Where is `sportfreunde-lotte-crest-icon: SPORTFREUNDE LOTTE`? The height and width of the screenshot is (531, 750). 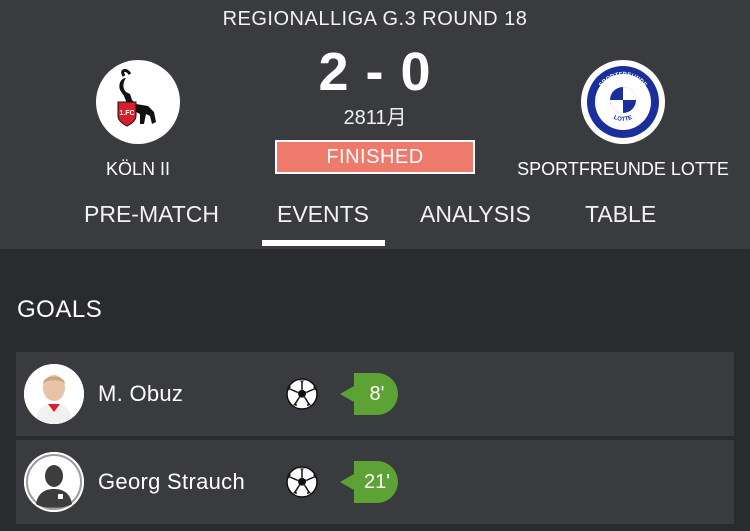 sportfreunde-lotte-crest-icon: SPORTFREUNDE LOTTE is located at coordinates (623, 102).